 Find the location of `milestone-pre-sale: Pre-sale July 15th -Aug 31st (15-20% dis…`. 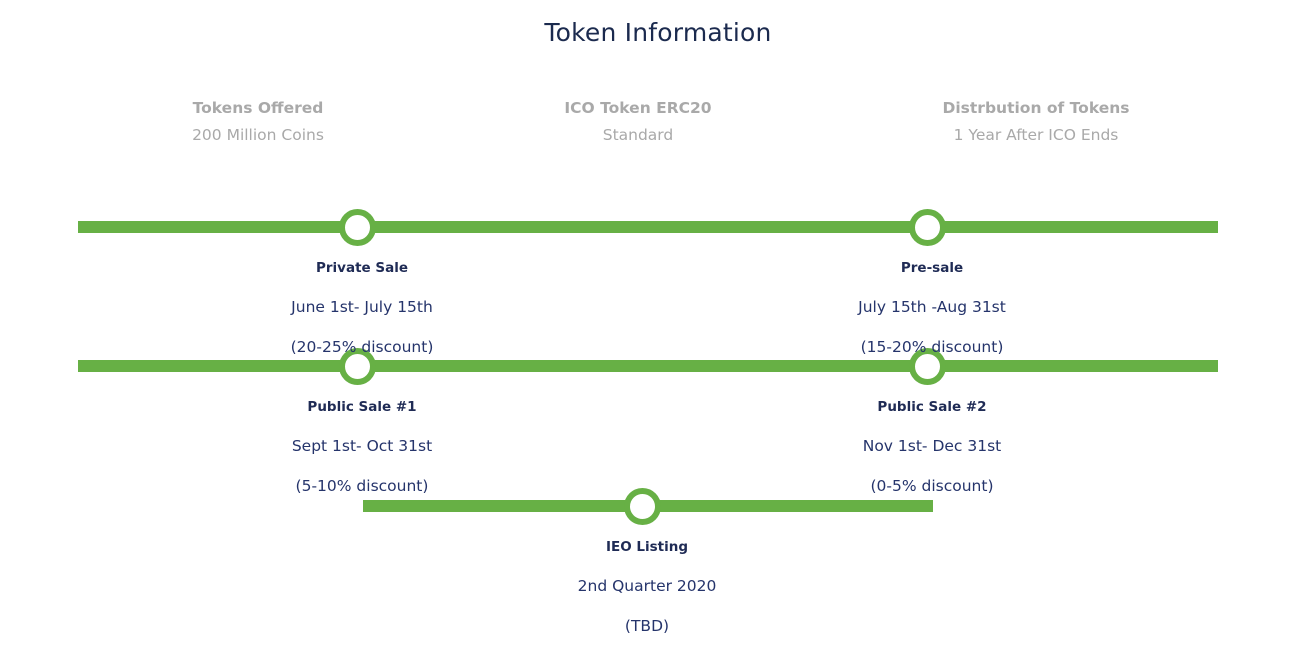

milestone-pre-sale: Pre-sale July 15th -Aug 31st (15-20% dis… is located at coordinates (932, 308).